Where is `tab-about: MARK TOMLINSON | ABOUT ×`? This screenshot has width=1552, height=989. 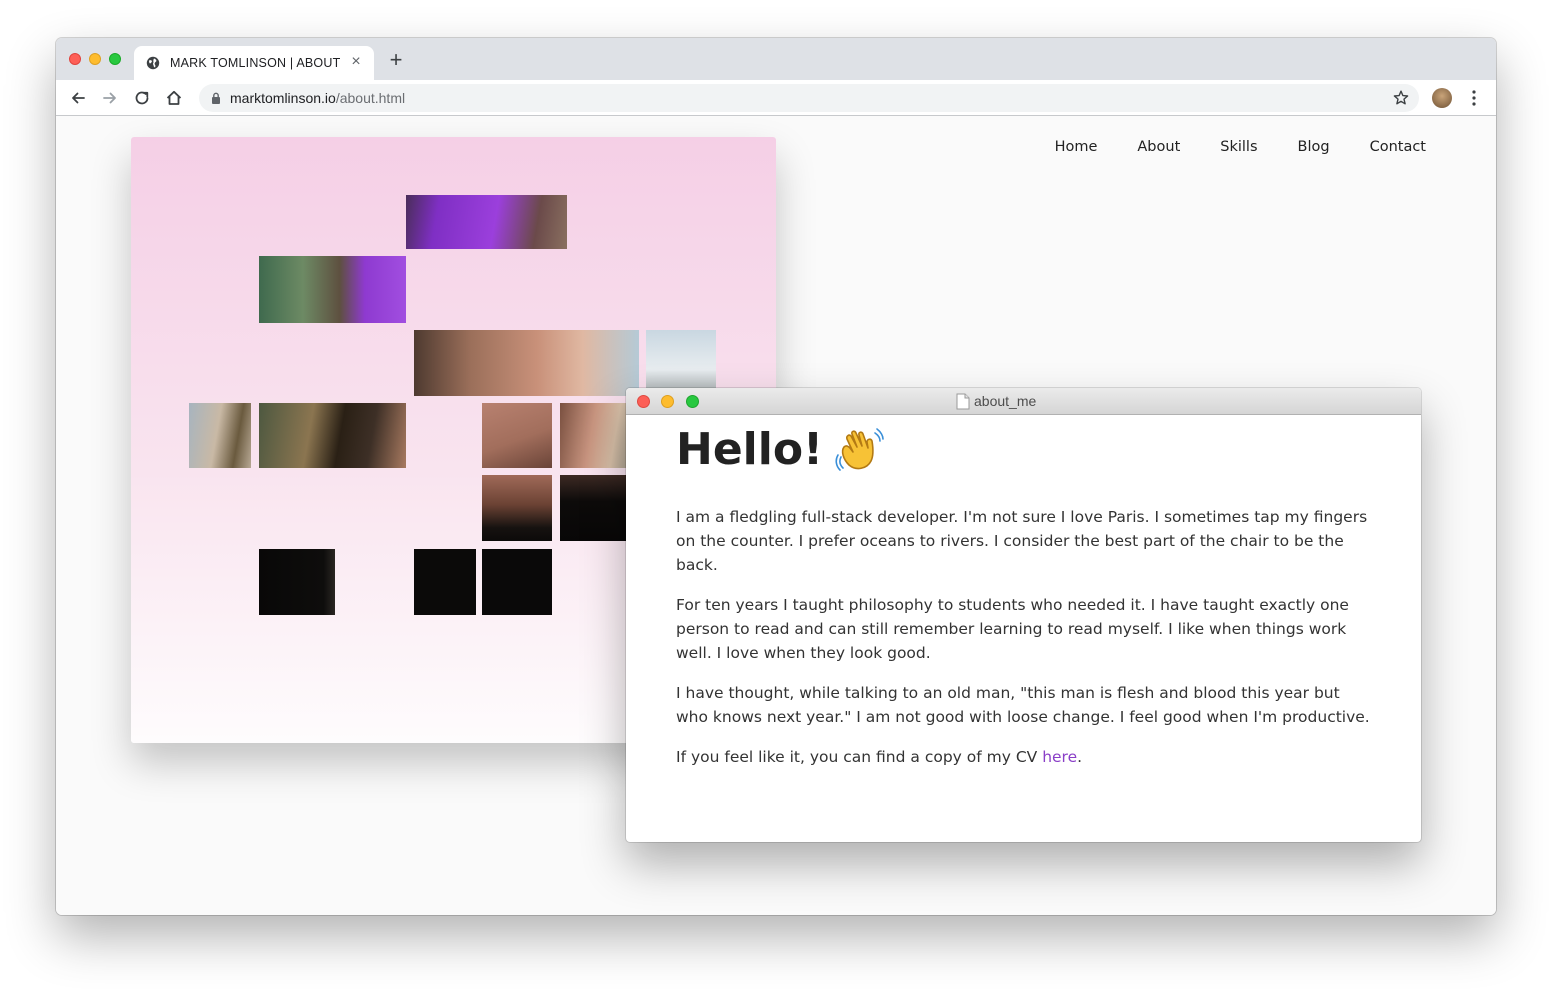 tab-about: MARK TOMLINSON | ABOUT × is located at coordinates (254, 63).